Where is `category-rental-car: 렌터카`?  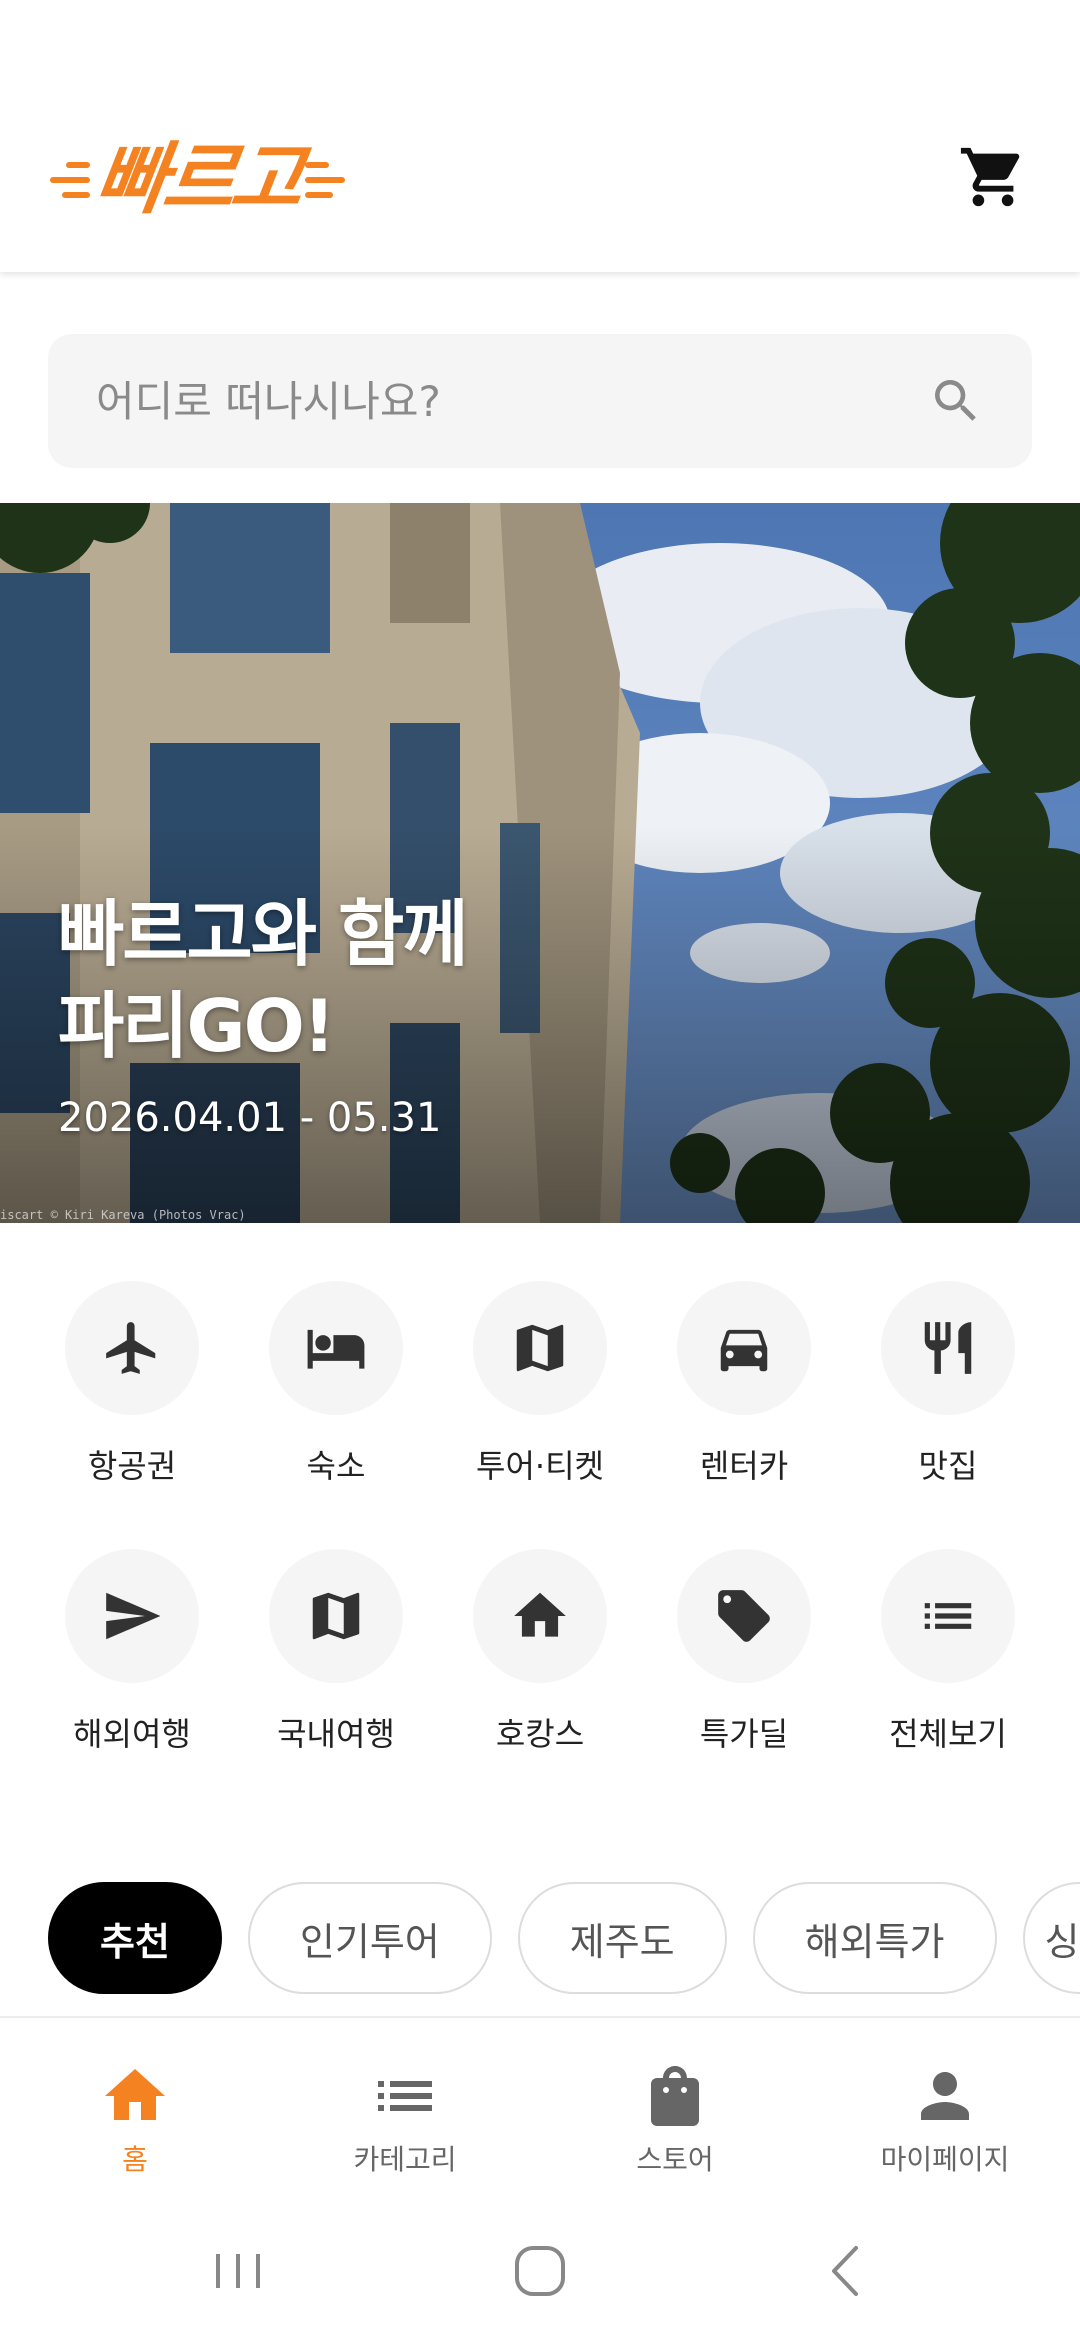 category-rental-car: 렌터카 is located at coordinates (744, 1384).